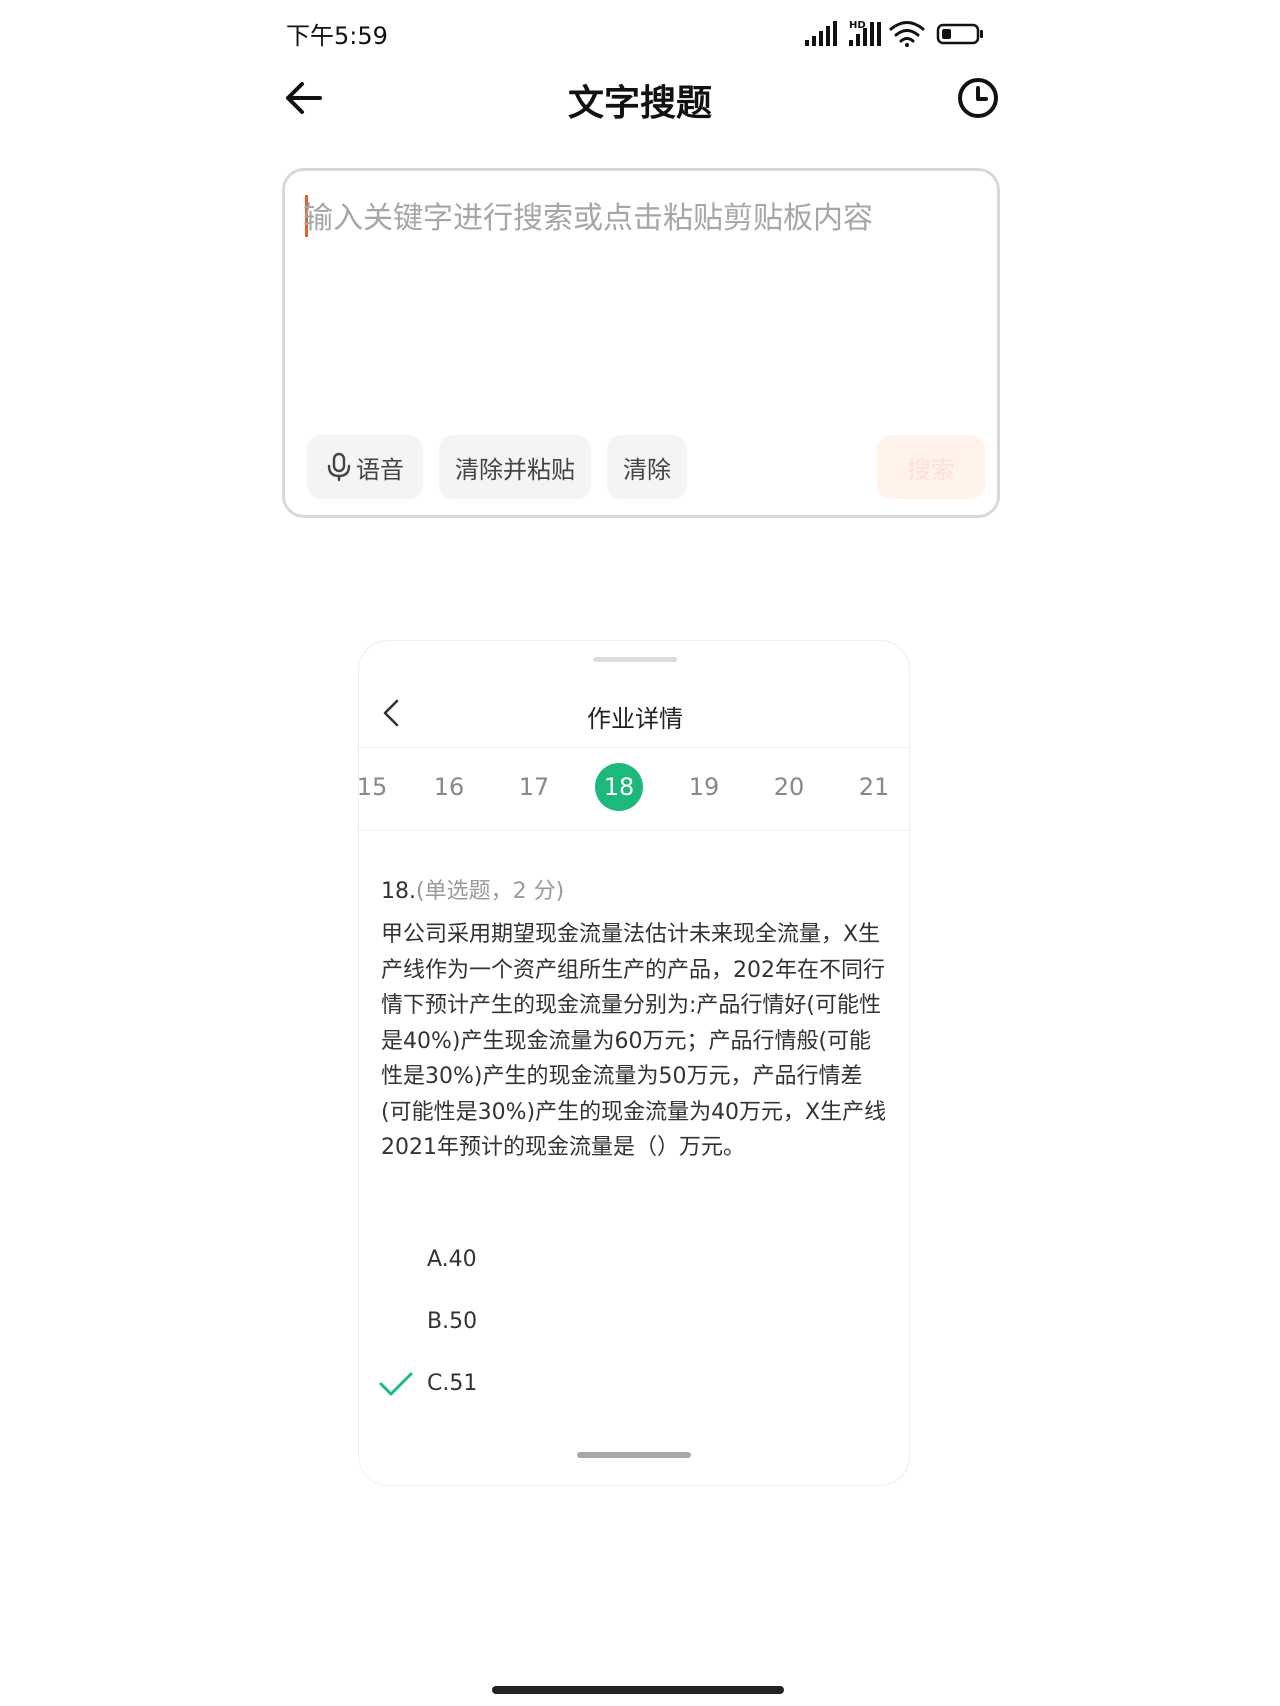  Describe the element at coordinates (339, 467) in the screenshot. I see `microphone-icon` at that location.